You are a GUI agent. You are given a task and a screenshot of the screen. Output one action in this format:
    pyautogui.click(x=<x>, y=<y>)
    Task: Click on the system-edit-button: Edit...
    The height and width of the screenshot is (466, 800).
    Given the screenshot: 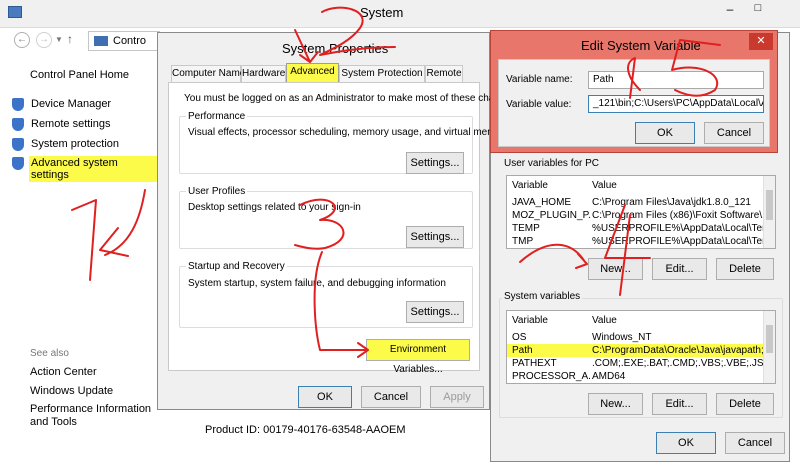 What is the action you would take?
    pyautogui.click(x=679, y=404)
    